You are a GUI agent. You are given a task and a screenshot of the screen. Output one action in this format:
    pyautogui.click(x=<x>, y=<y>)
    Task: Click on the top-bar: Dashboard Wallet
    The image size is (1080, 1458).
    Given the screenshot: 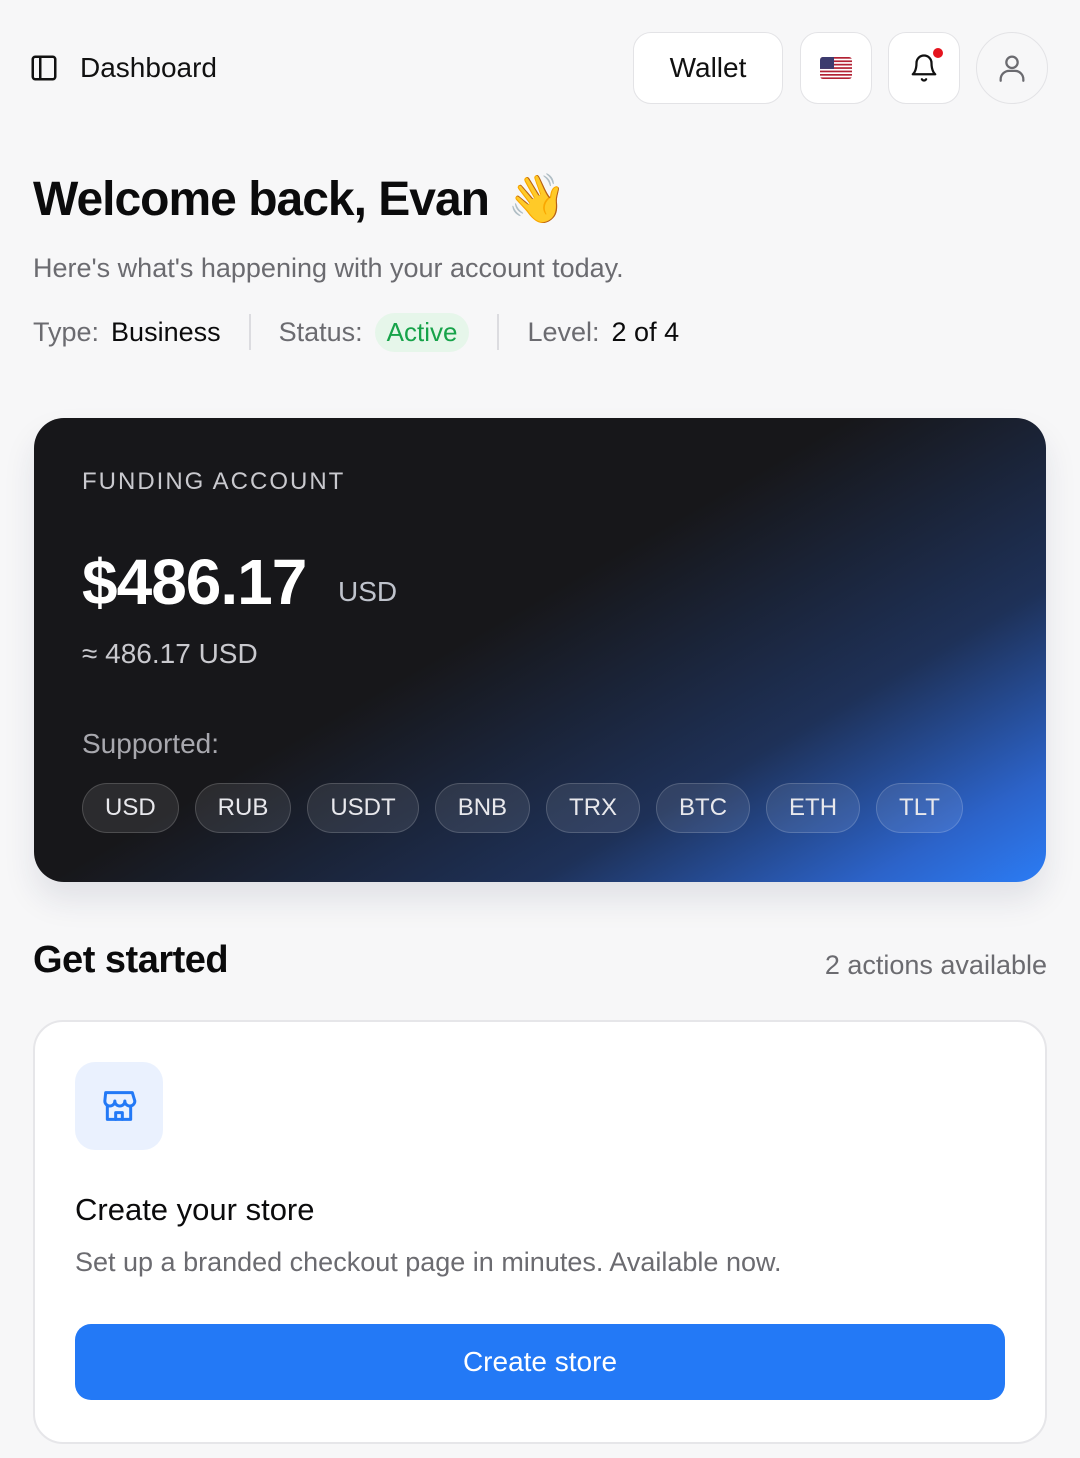 What is the action you would take?
    pyautogui.click(x=540, y=68)
    